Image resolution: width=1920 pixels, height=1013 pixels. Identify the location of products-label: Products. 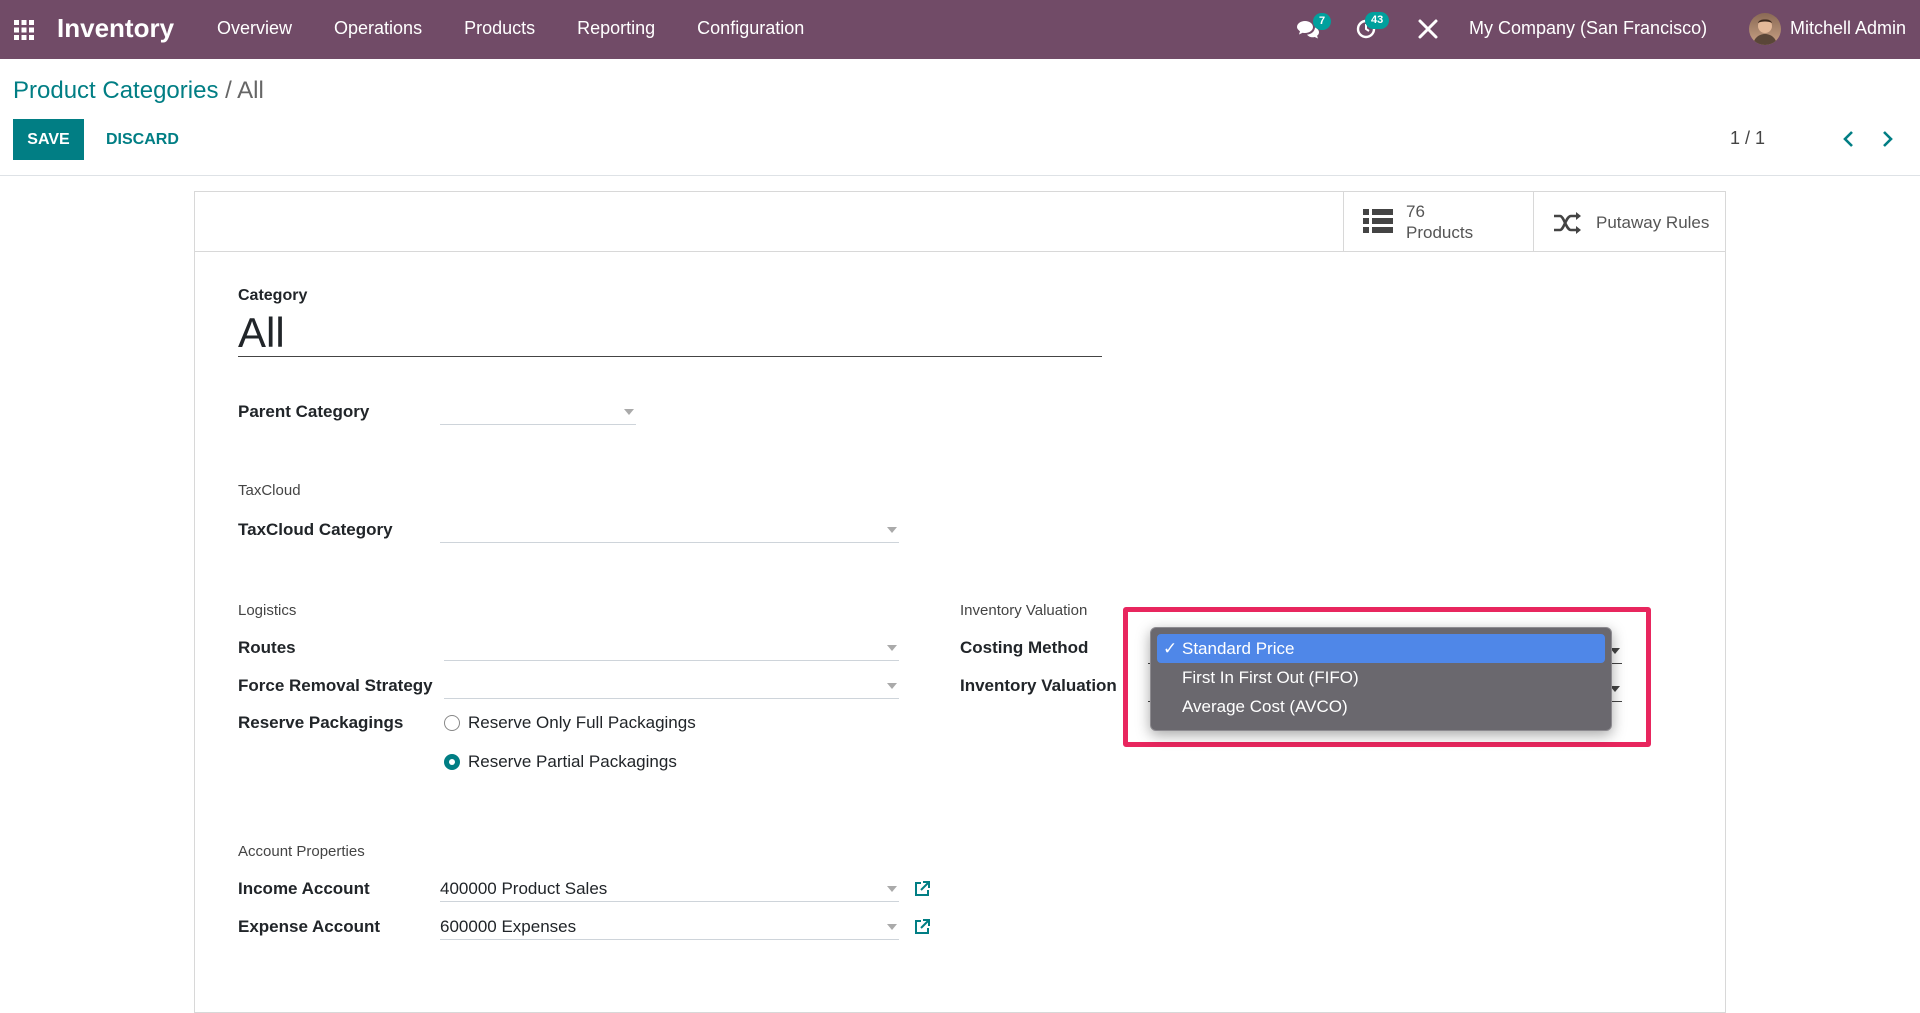
(1440, 232).